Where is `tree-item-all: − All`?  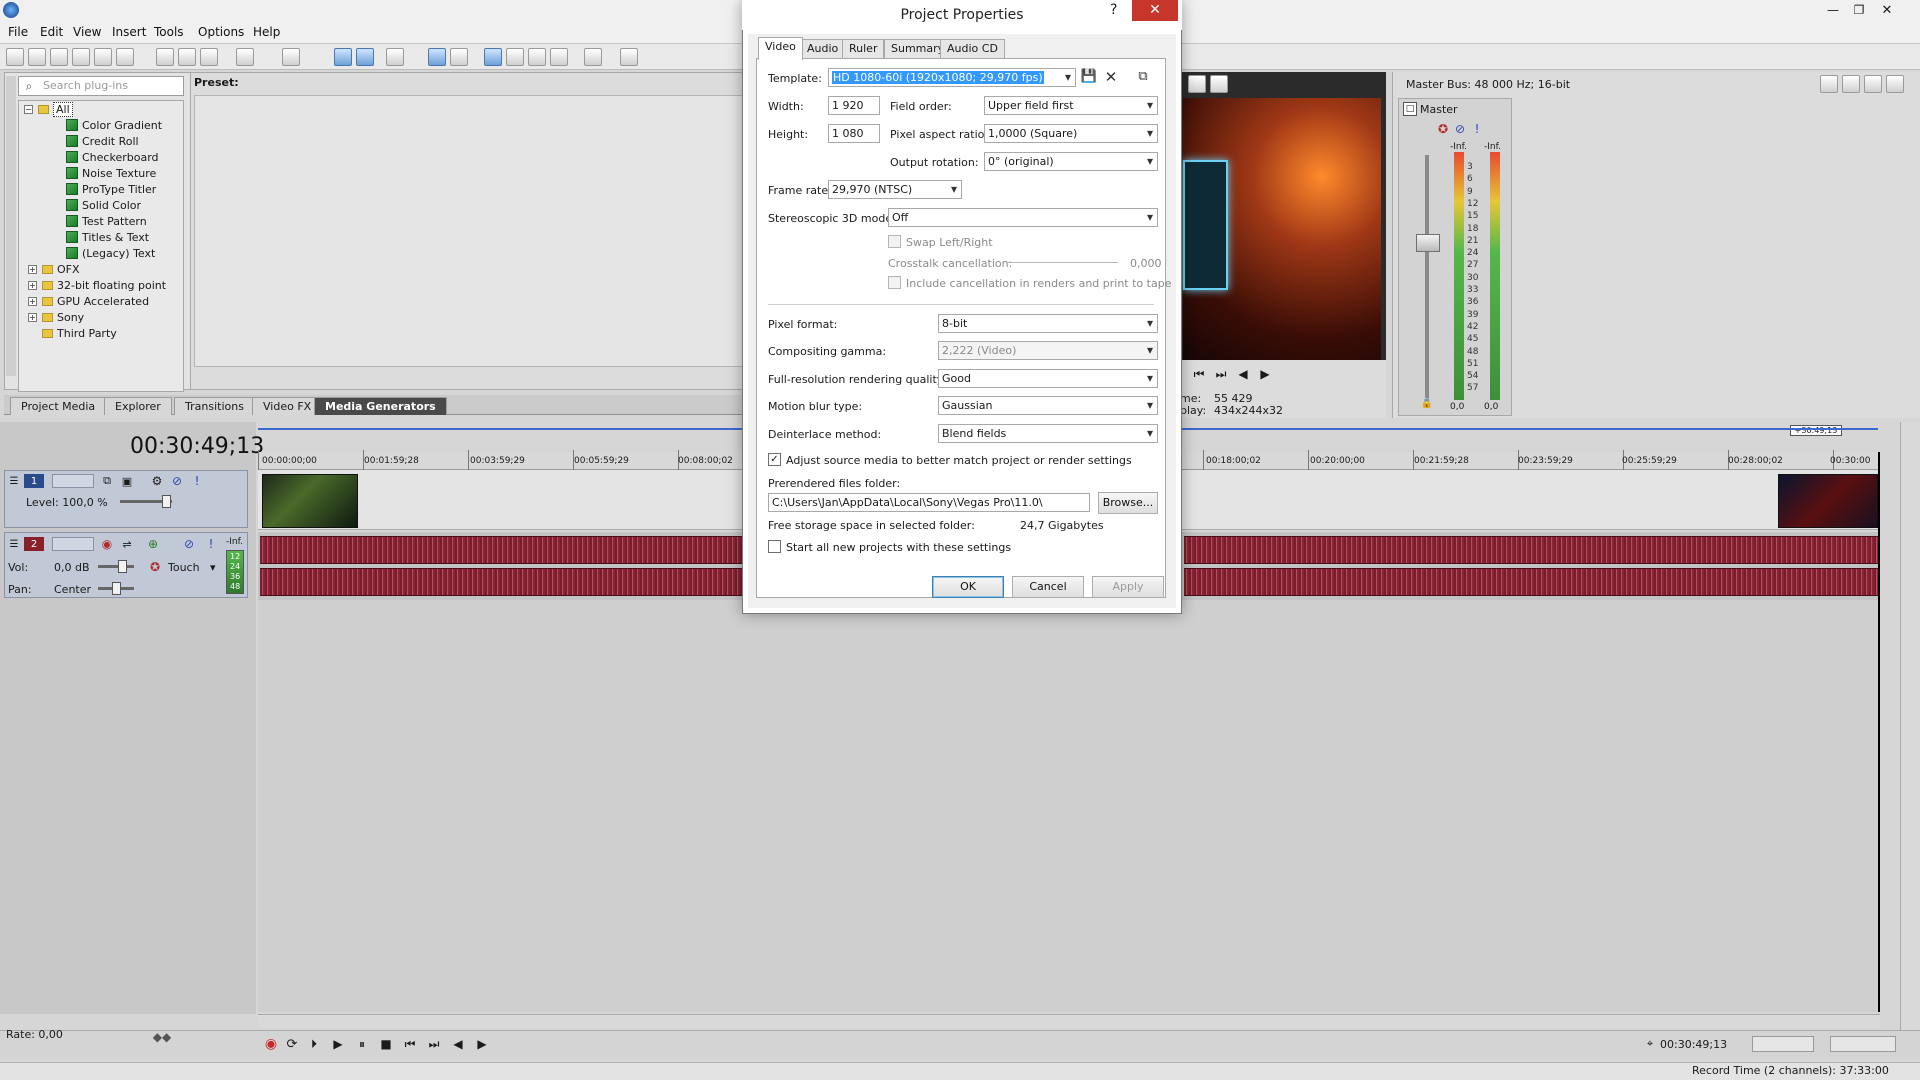 tree-item-all: − All is located at coordinates (48, 109).